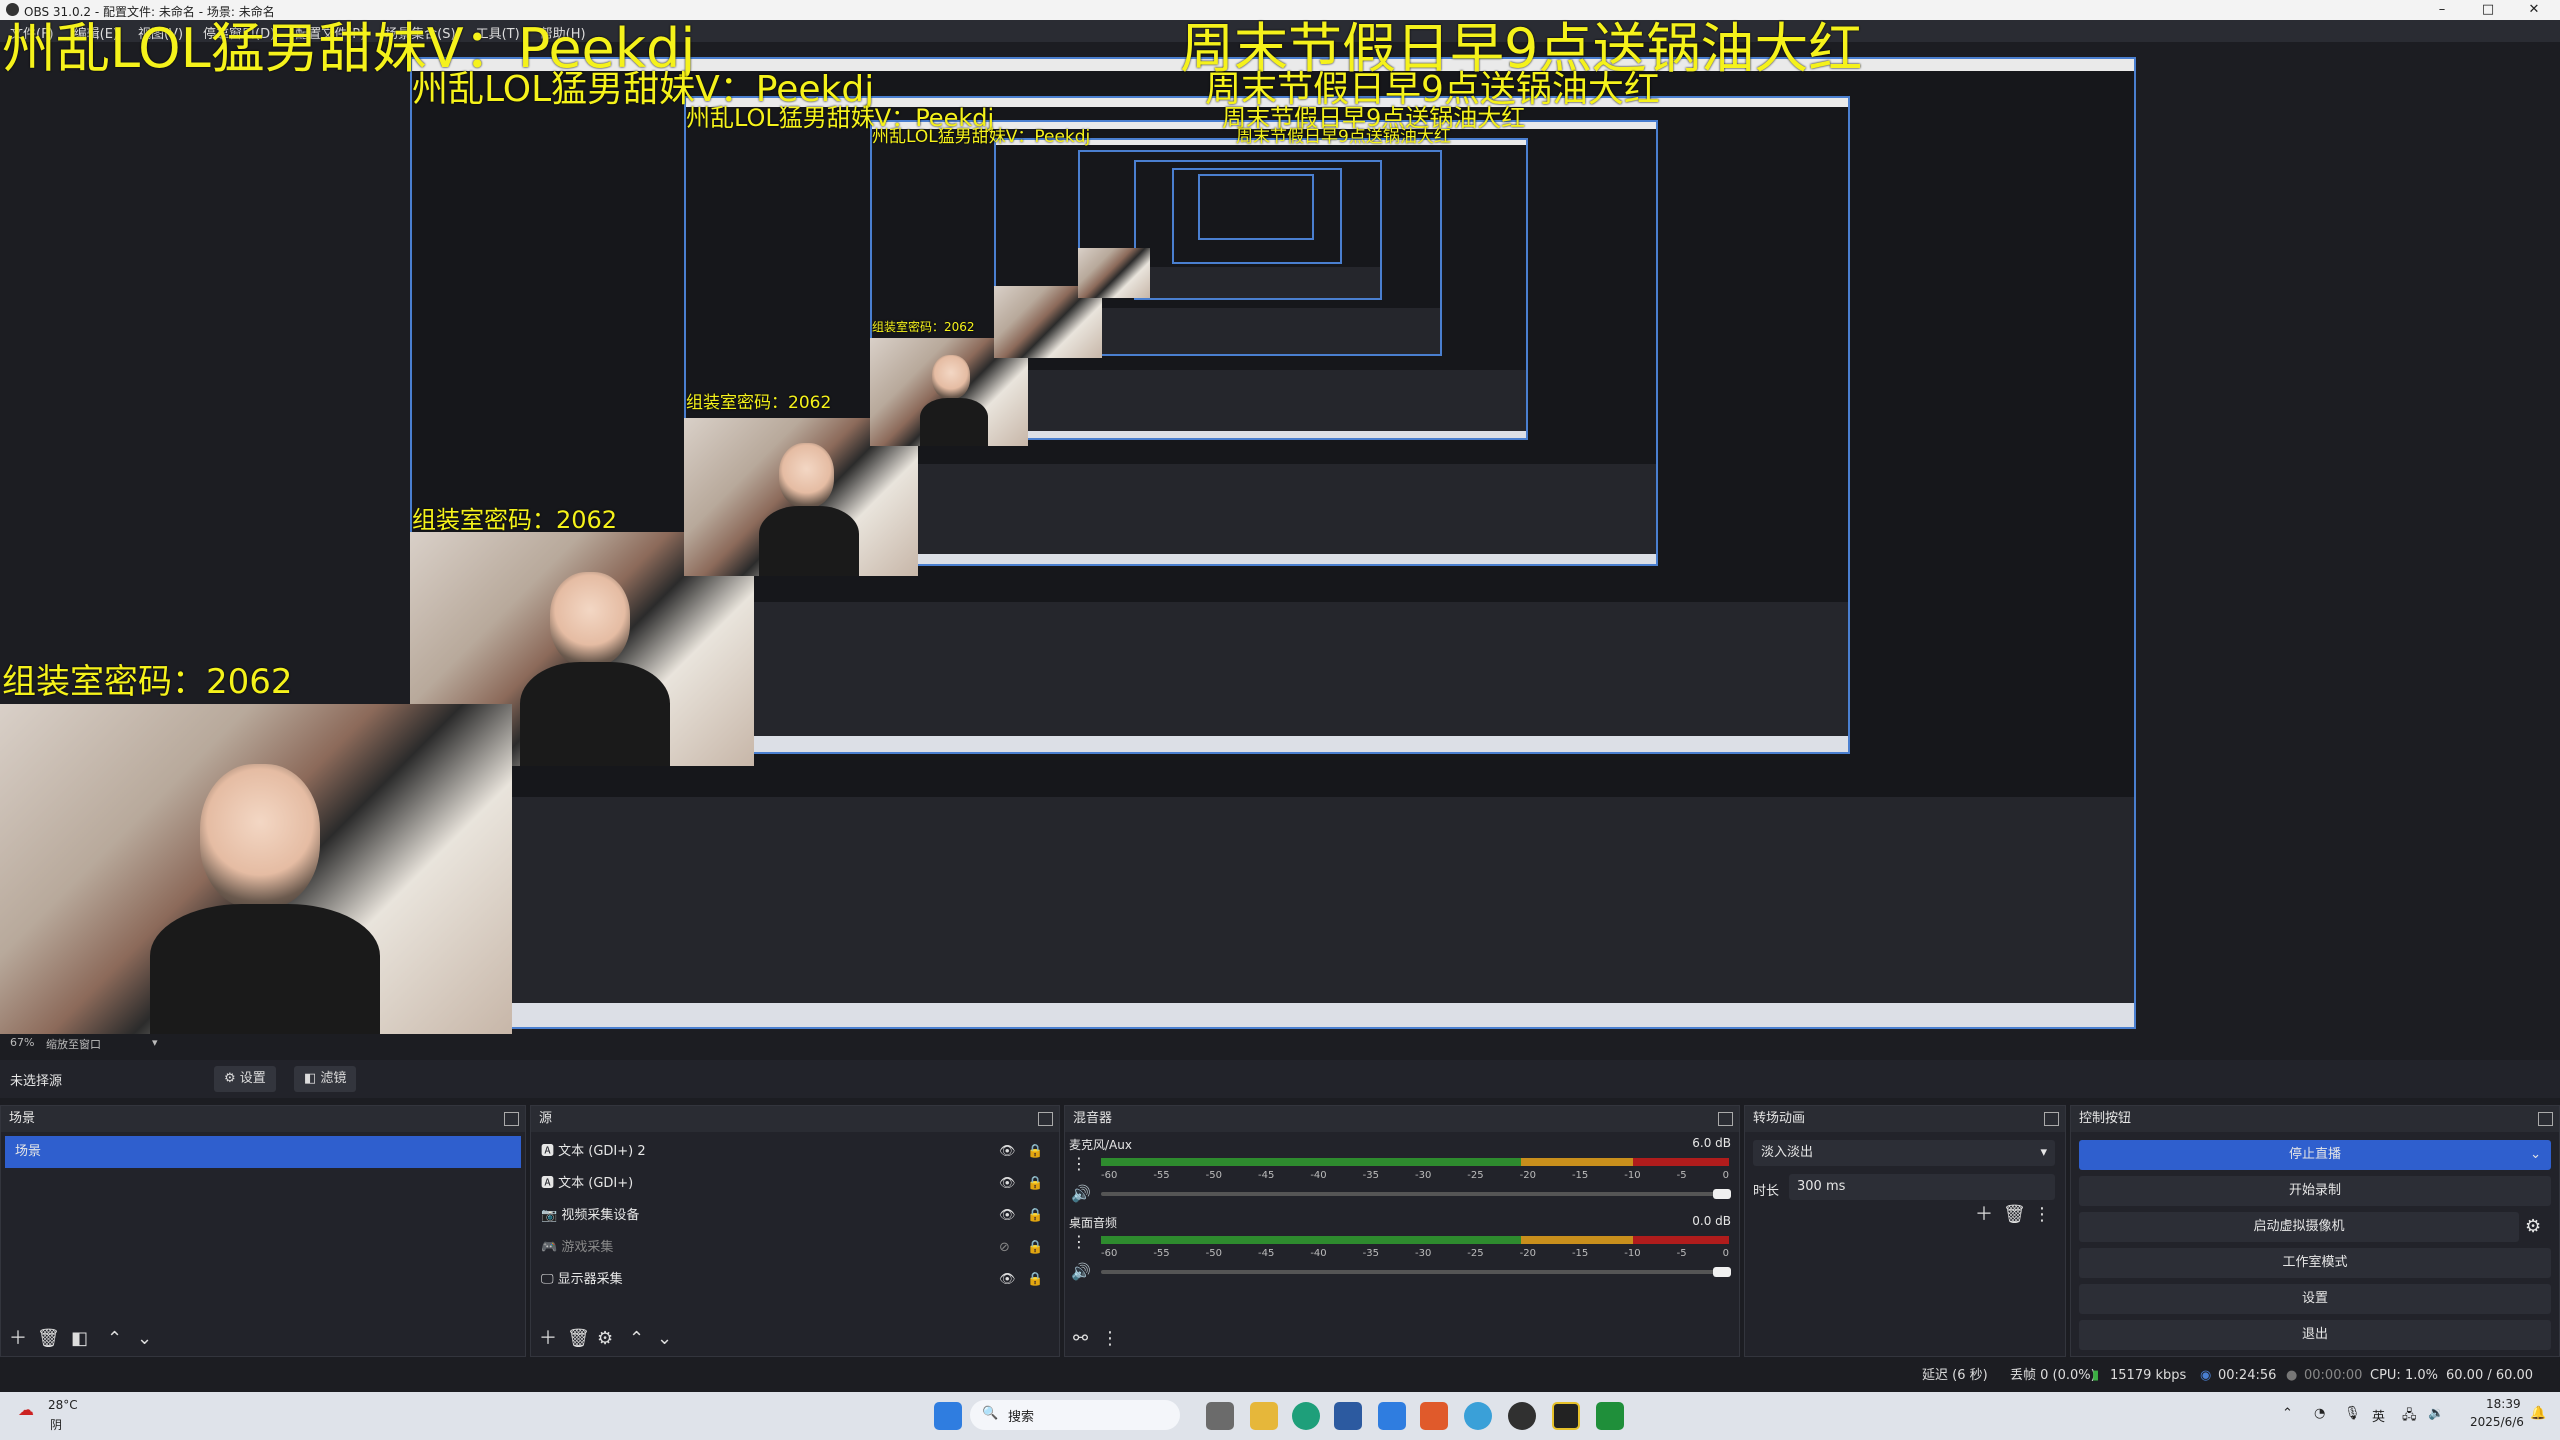 Image resolution: width=2560 pixels, height=1440 pixels. Describe the element at coordinates (2538, 1413) in the screenshot. I see `notification-bell-icon: 🔔` at that location.